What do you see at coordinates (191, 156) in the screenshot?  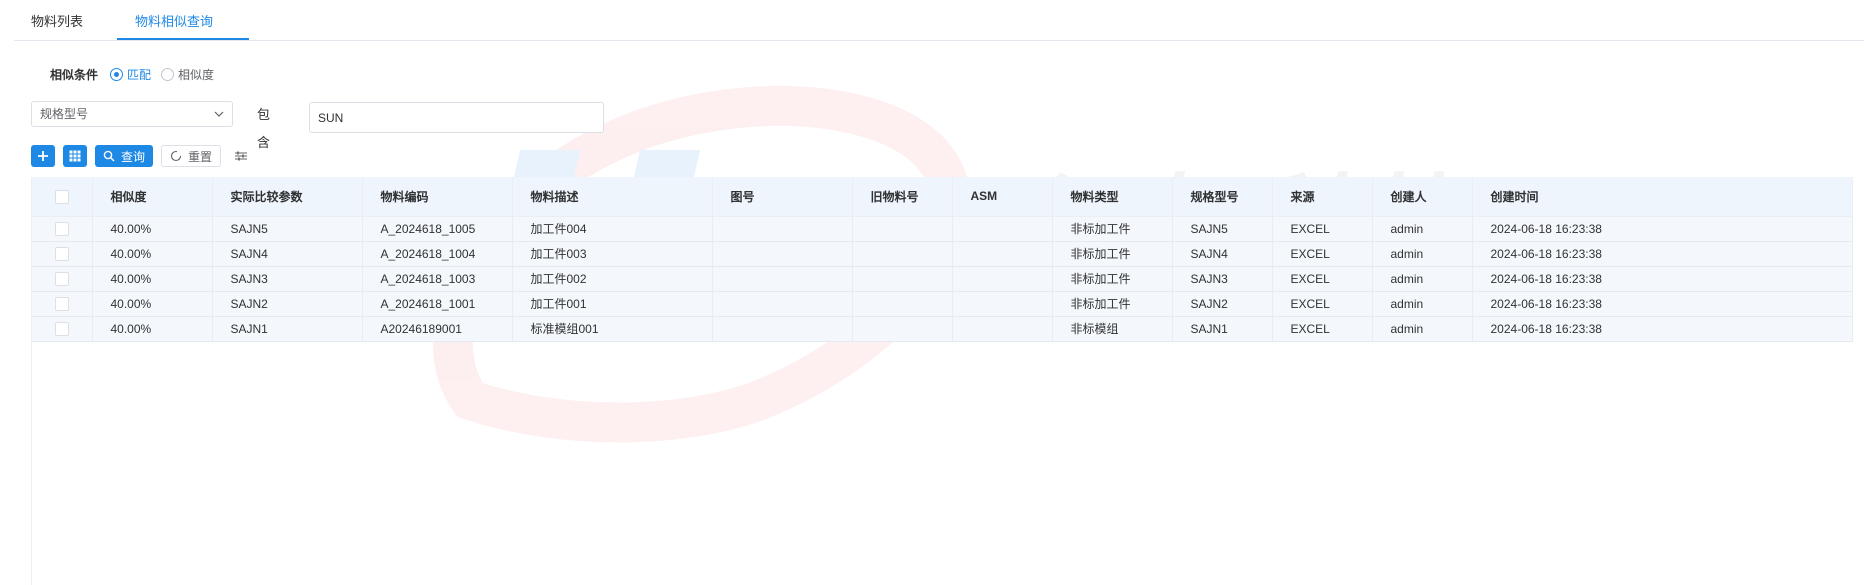 I see `reset-button: 重置` at bounding box center [191, 156].